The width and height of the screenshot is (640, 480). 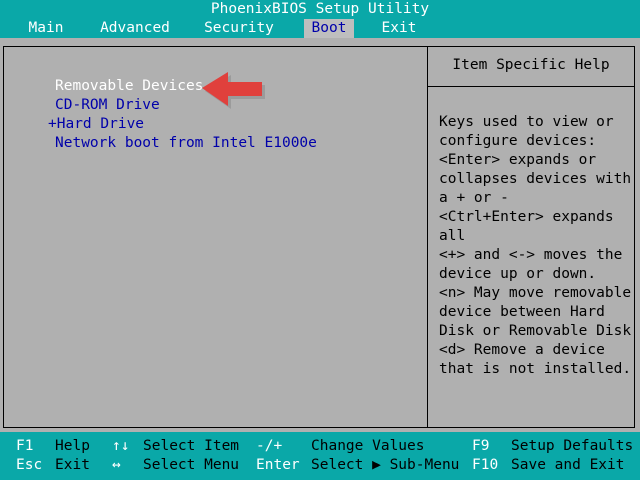 What do you see at coordinates (531, 255) in the screenshot?
I see `help-line: <+> and <-> moves the` at bounding box center [531, 255].